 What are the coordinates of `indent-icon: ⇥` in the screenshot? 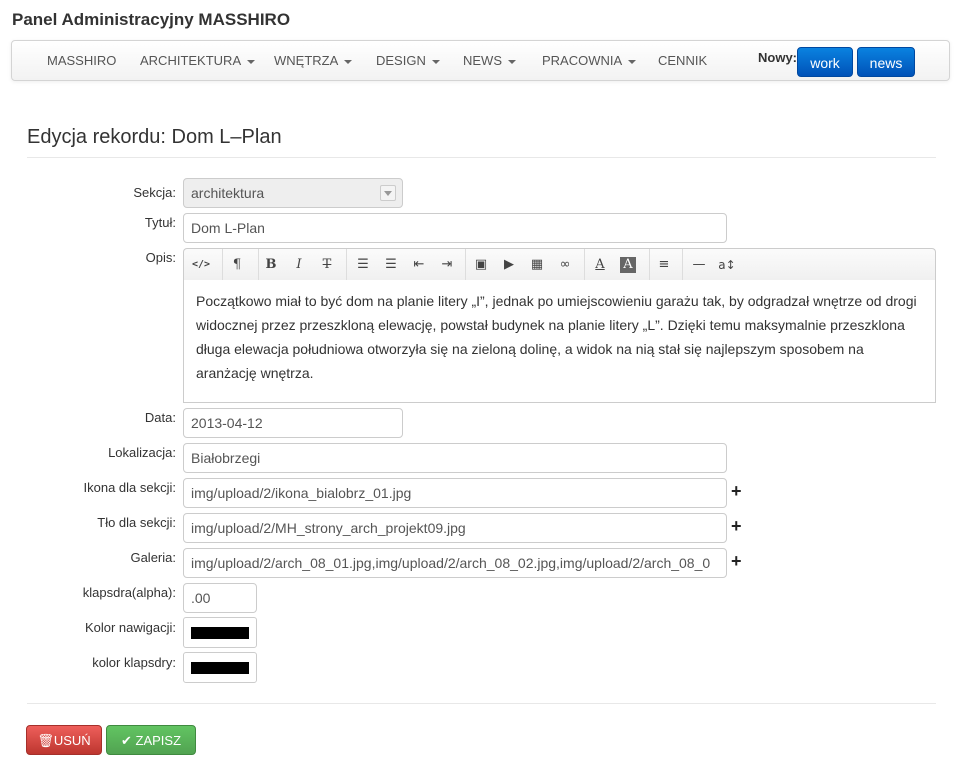 It's located at (447, 265).